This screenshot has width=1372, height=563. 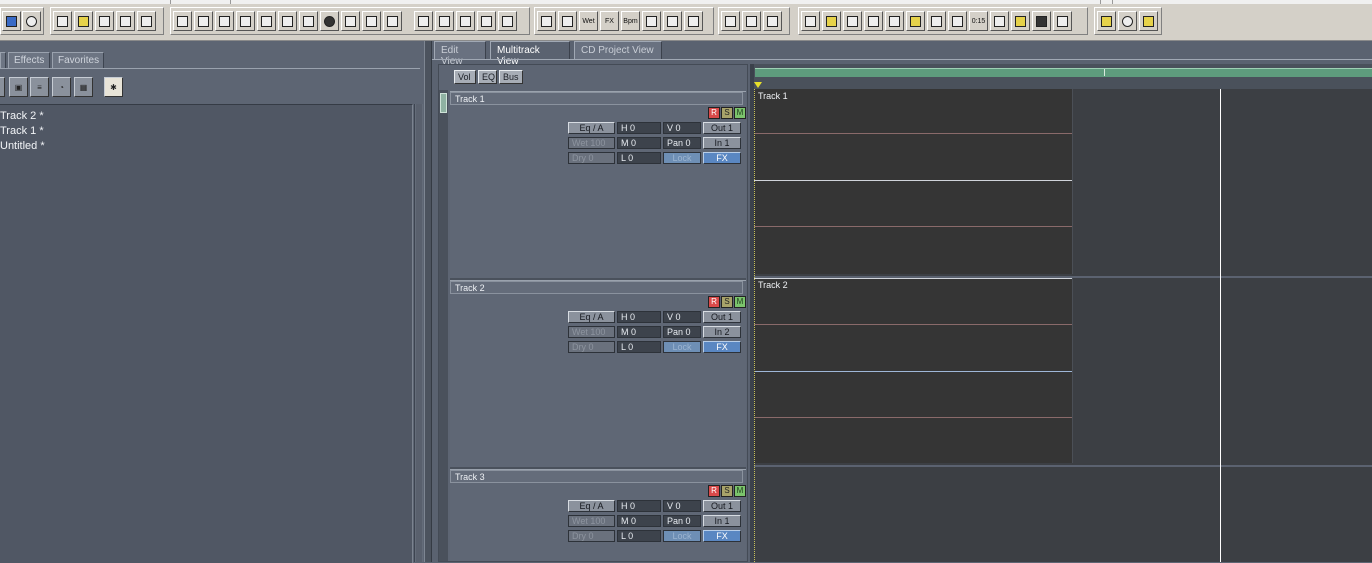 I want to click on envelope-fx-button, so click(x=465, y=21).